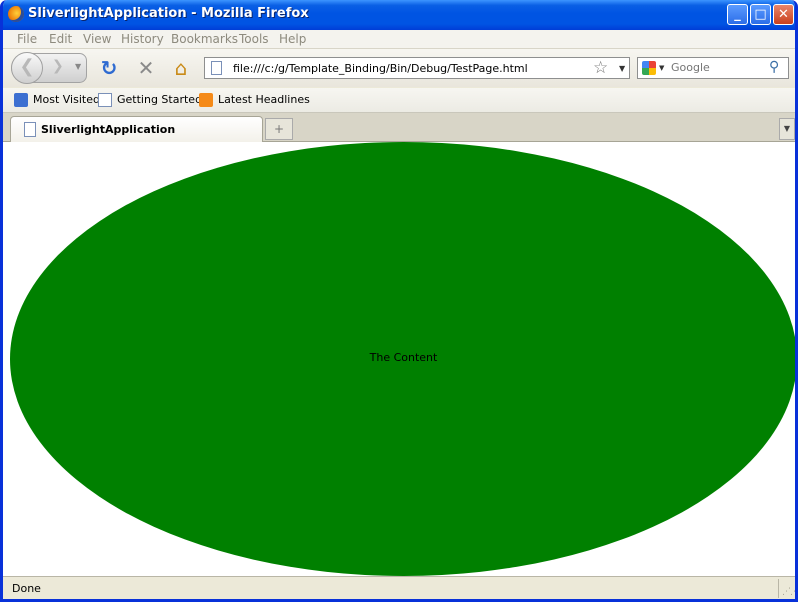 The image size is (798, 602). What do you see at coordinates (181, 68) in the screenshot?
I see `home-icon: ⌂` at bounding box center [181, 68].